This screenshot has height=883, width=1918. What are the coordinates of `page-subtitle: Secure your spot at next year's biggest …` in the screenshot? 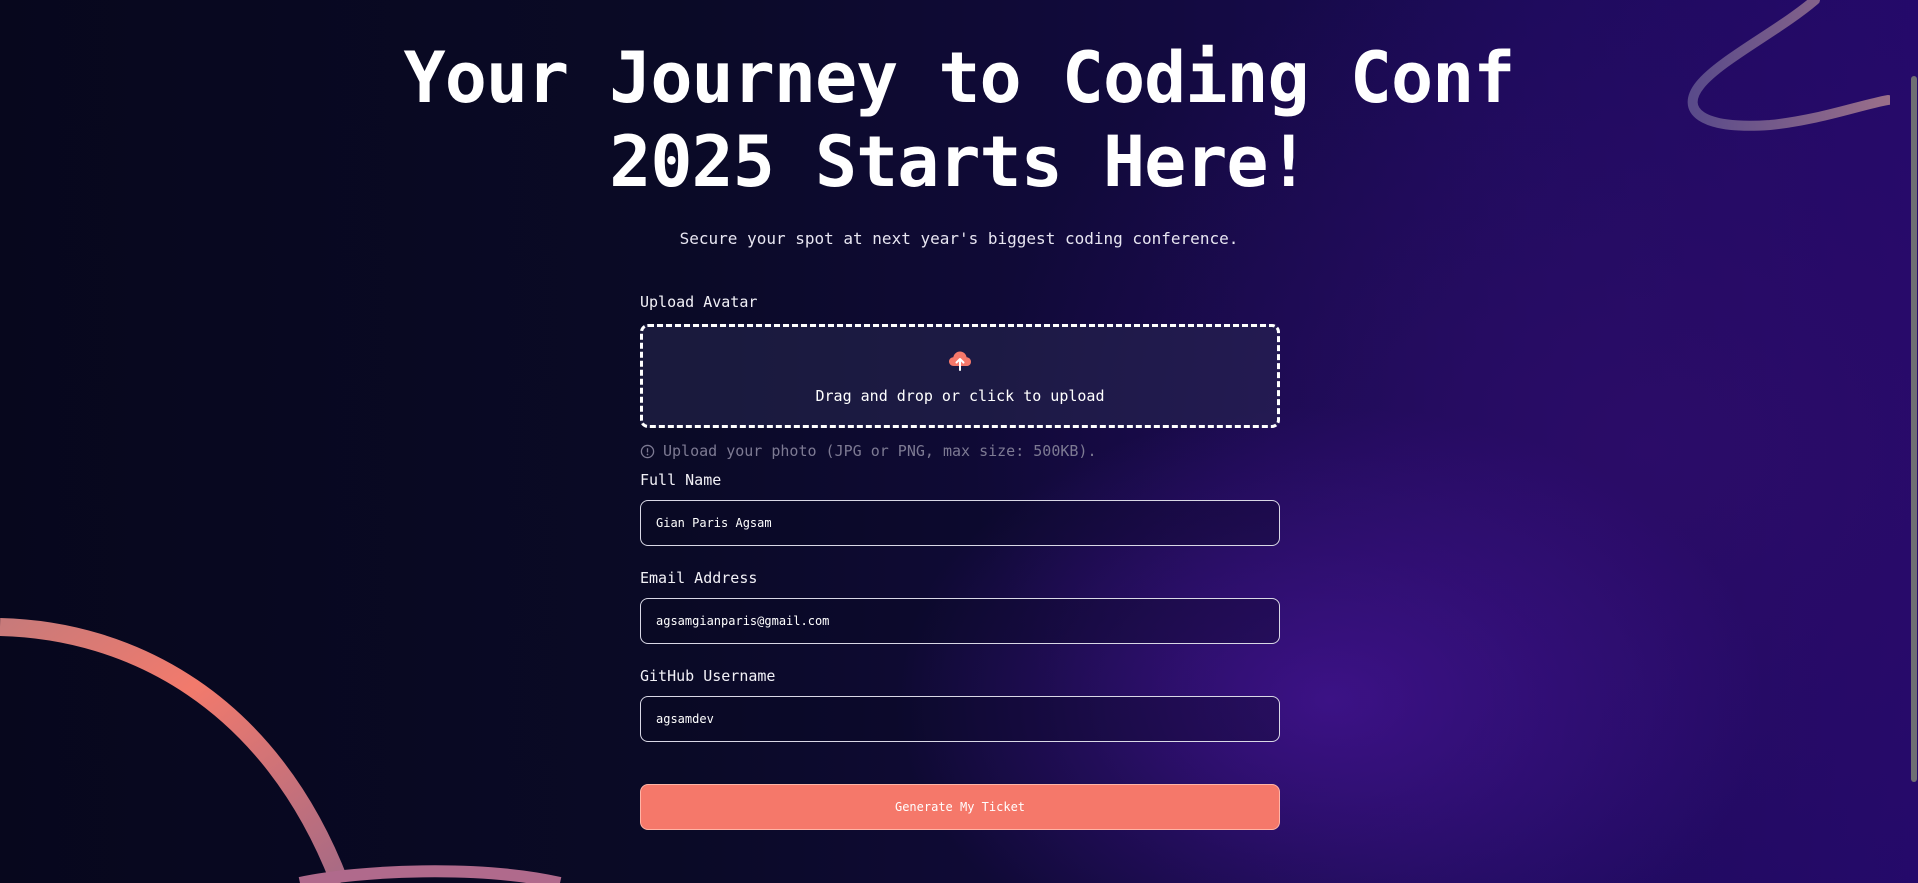 It's located at (959, 238).